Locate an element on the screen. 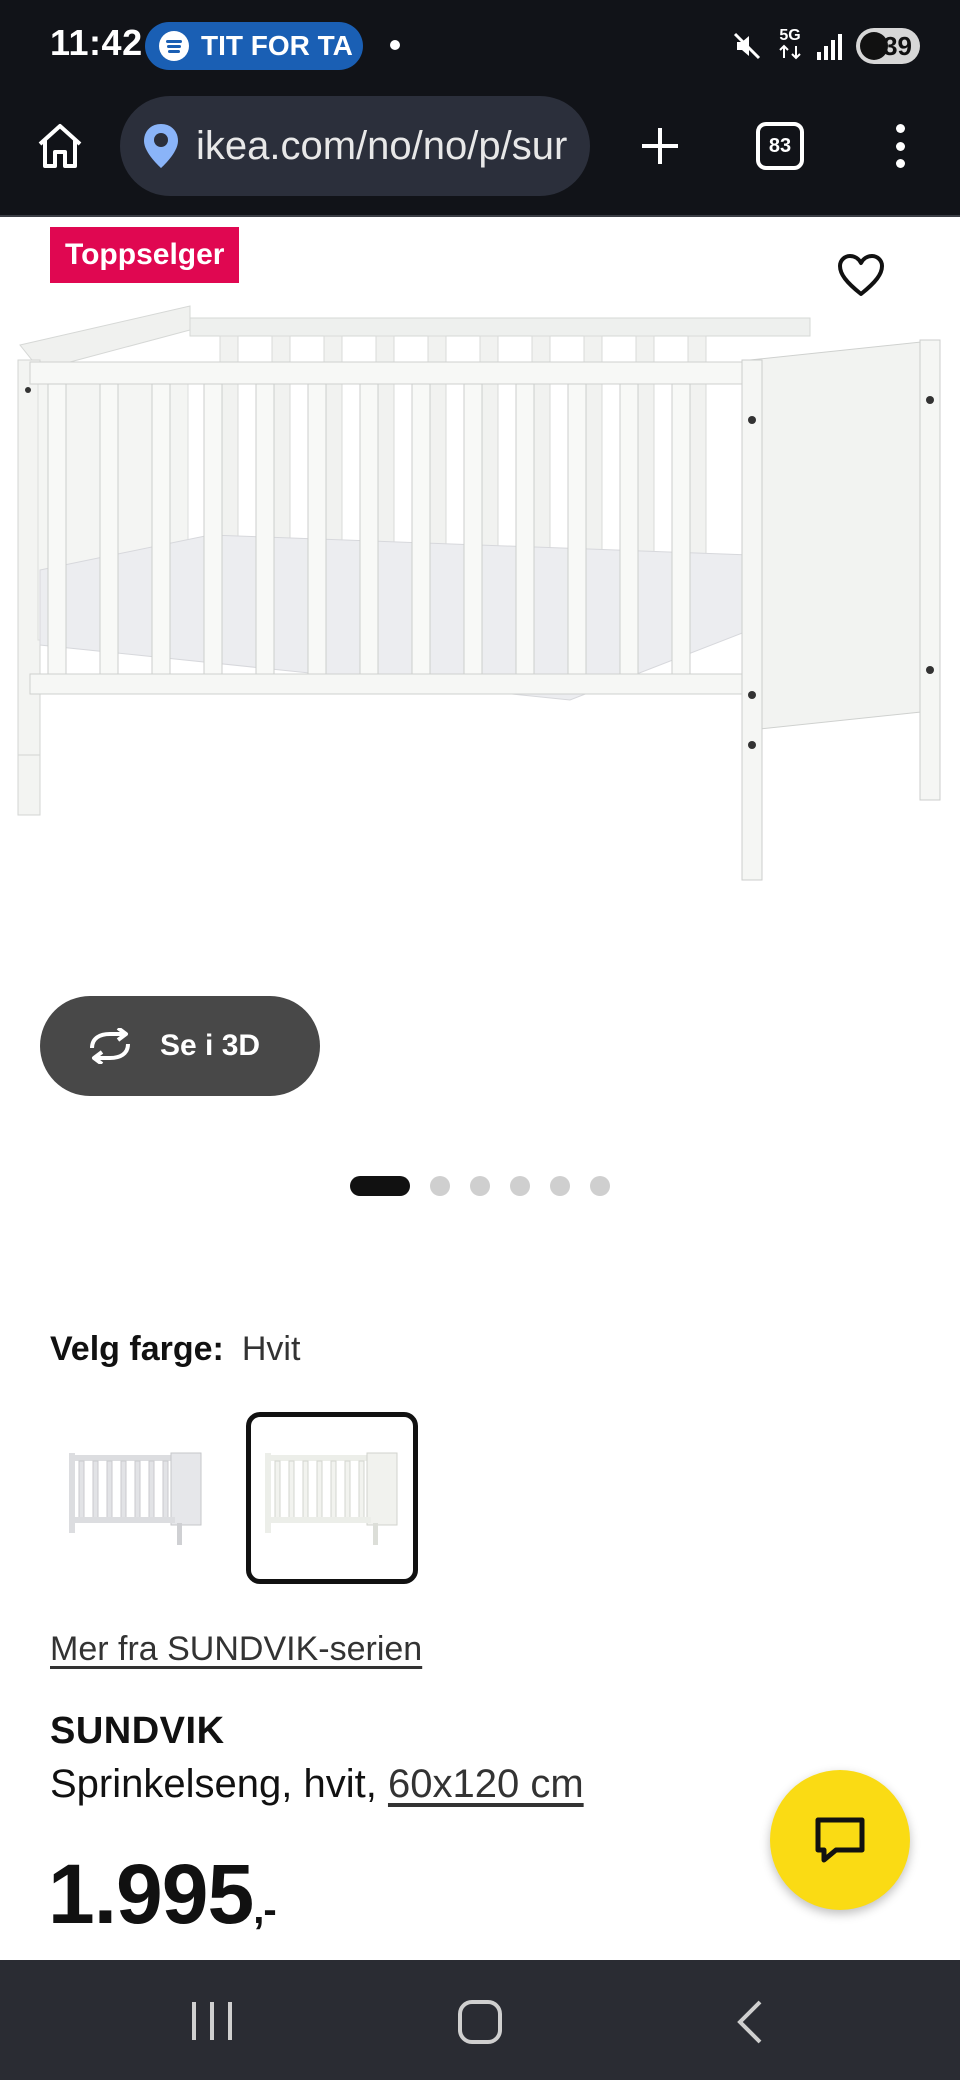  size-link: 60x120 cm is located at coordinates (486, 1784).